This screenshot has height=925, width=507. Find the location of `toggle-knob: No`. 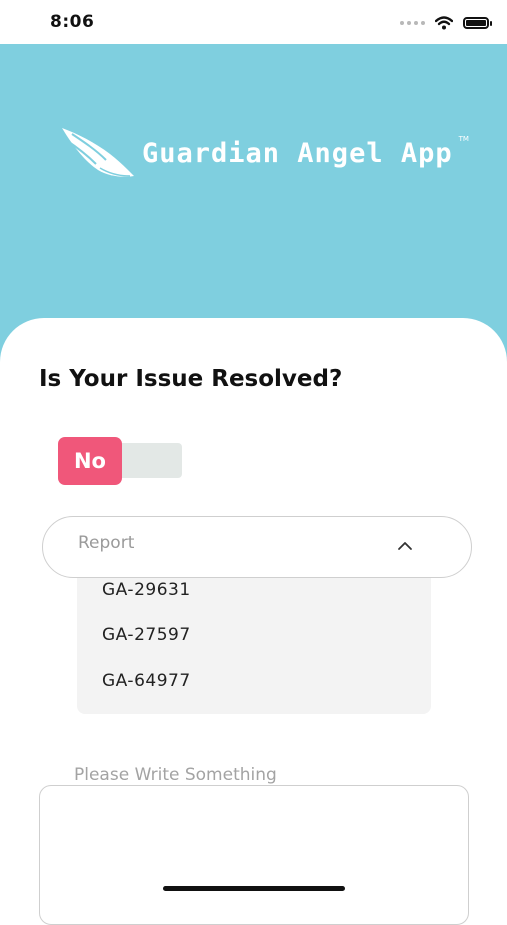

toggle-knob: No is located at coordinates (90, 461).